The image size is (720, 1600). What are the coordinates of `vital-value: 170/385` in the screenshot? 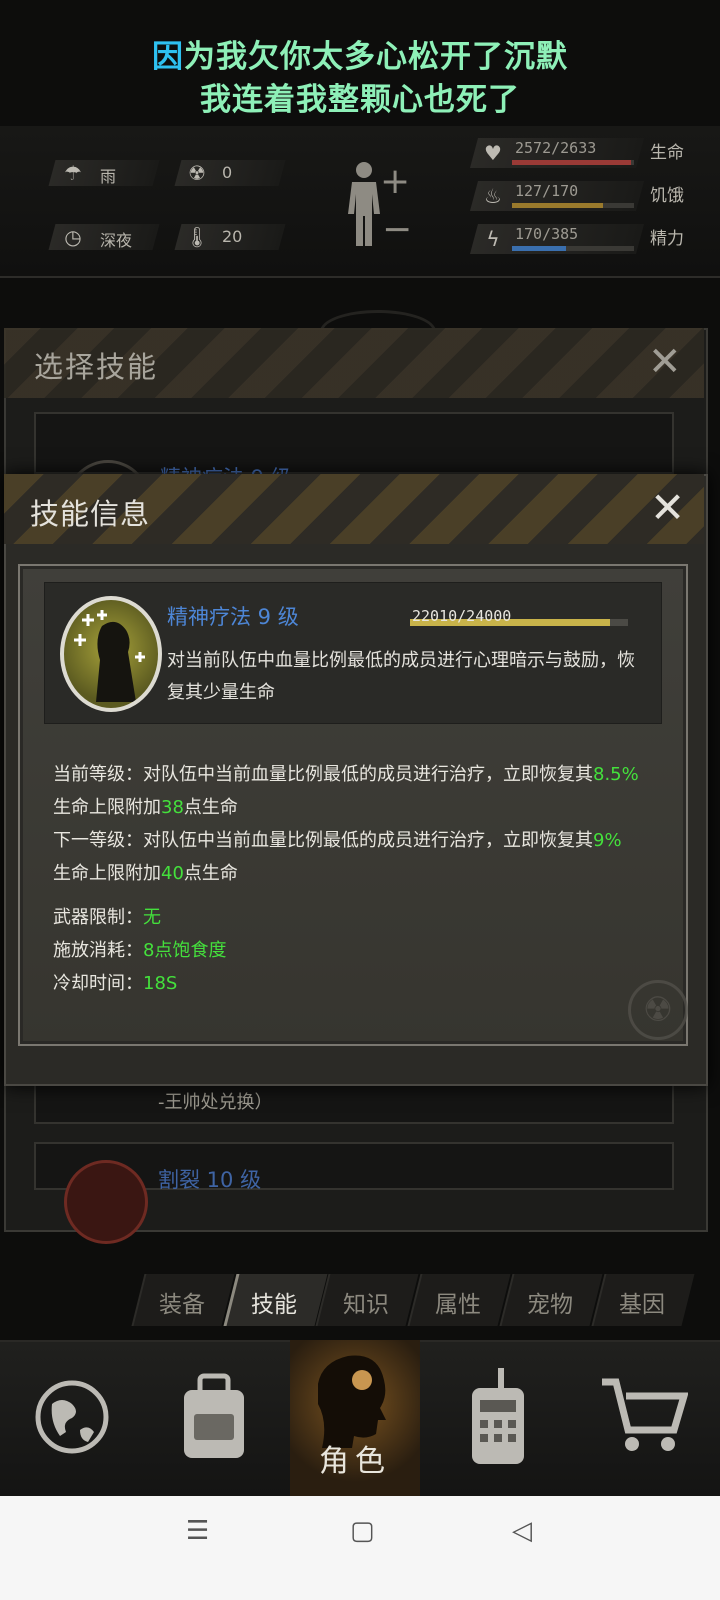 It's located at (547, 234).